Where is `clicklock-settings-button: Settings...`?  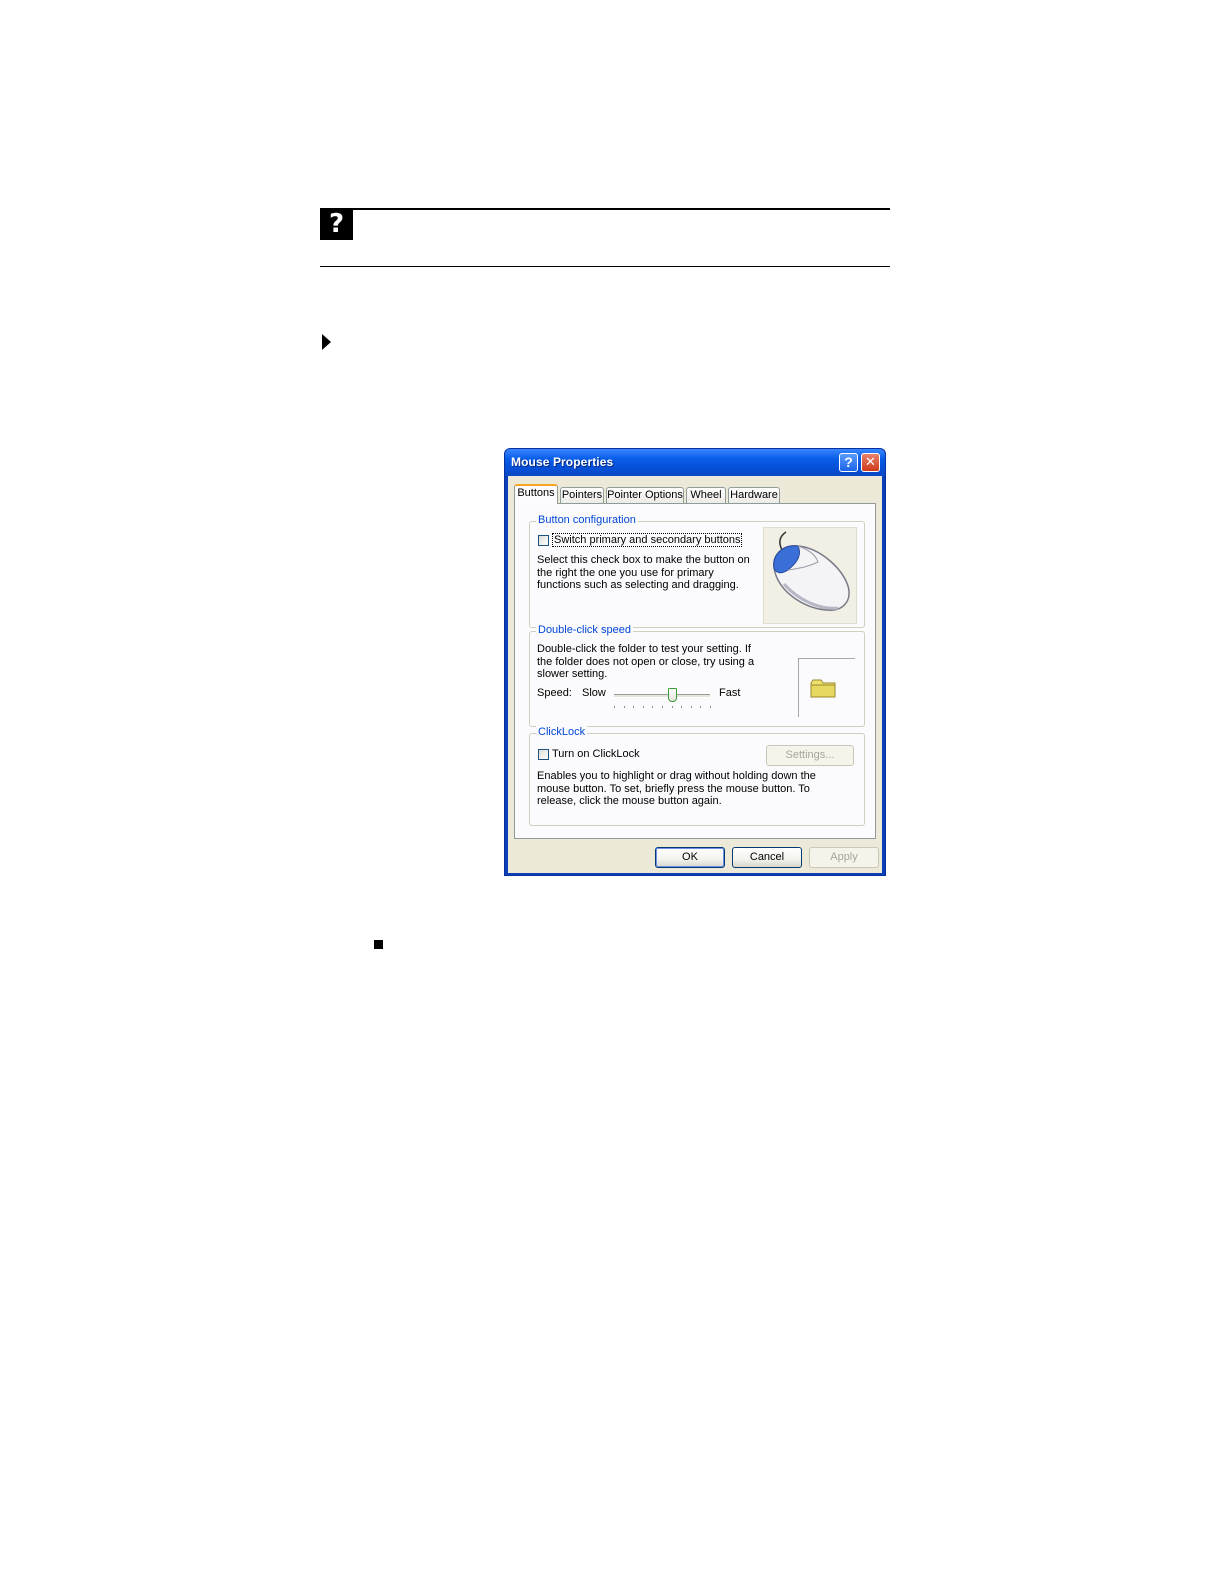 clicklock-settings-button: Settings... is located at coordinates (810, 755).